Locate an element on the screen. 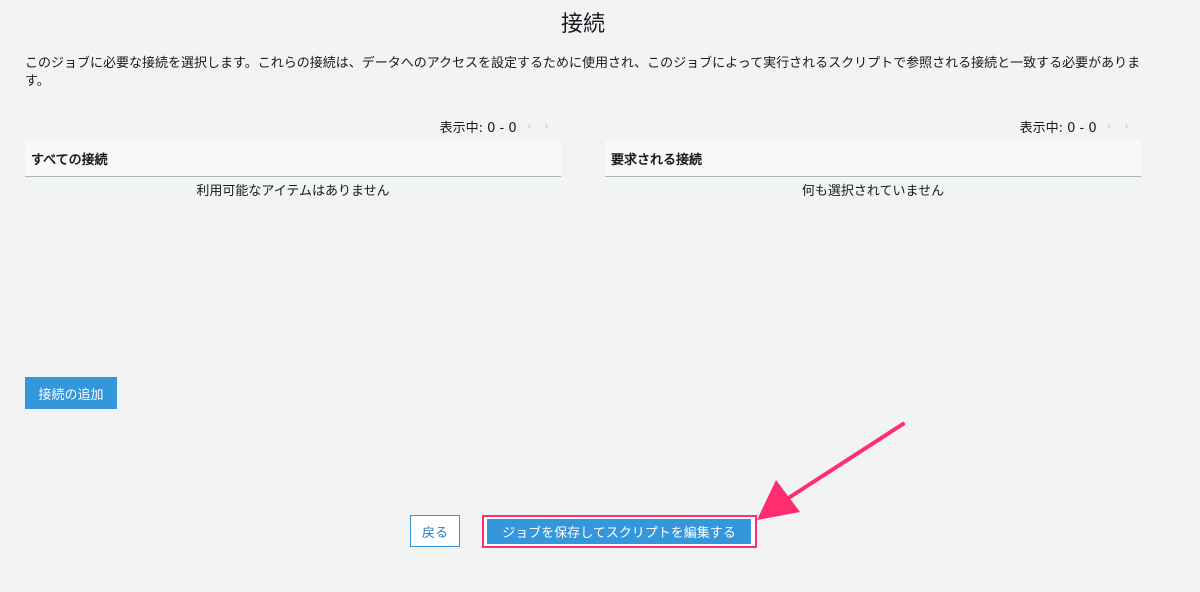 This screenshot has width=1200, height=592. required-connections-pager: 表示中: 0 - 0 ‹ › is located at coordinates (873, 126).